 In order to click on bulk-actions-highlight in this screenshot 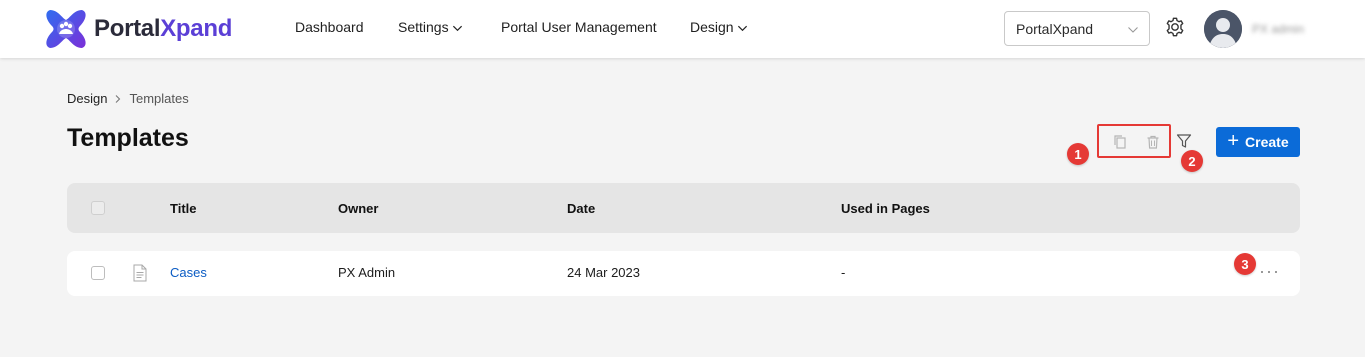, I will do `click(1134, 141)`.